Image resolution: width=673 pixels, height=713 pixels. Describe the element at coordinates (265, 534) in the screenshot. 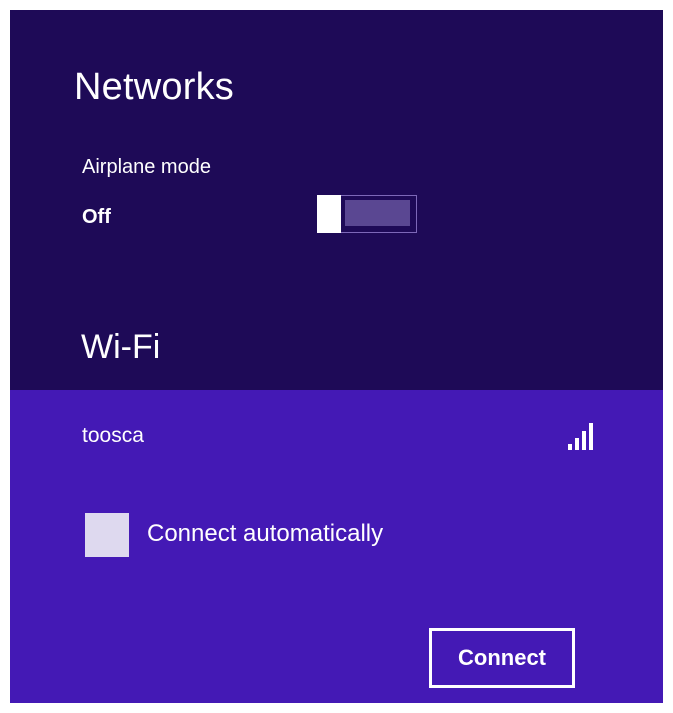

I see `connect-automatically-label: Connect automatically` at that location.